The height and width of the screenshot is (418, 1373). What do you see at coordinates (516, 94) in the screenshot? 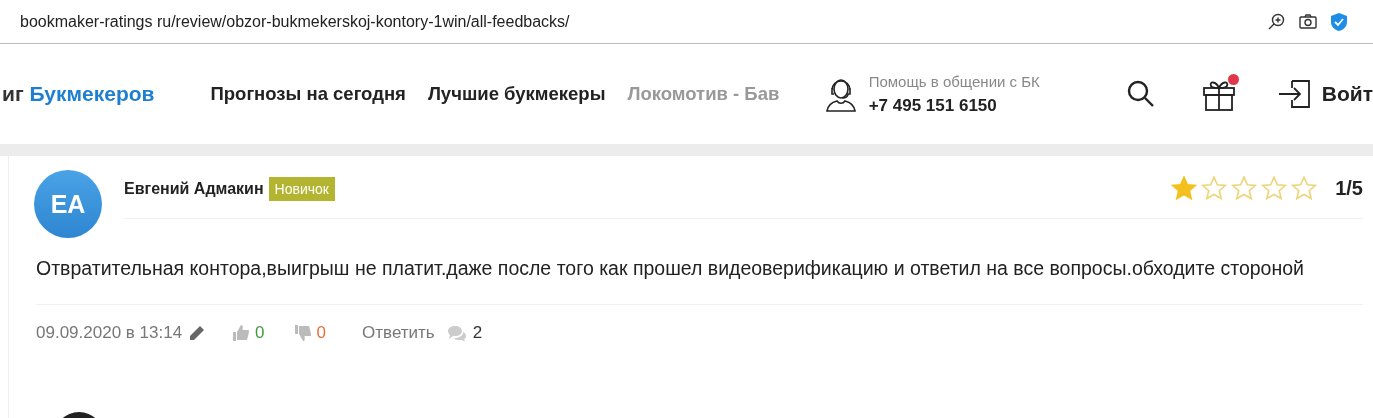
I see `nav-link: Лучшие букмекеры` at bounding box center [516, 94].